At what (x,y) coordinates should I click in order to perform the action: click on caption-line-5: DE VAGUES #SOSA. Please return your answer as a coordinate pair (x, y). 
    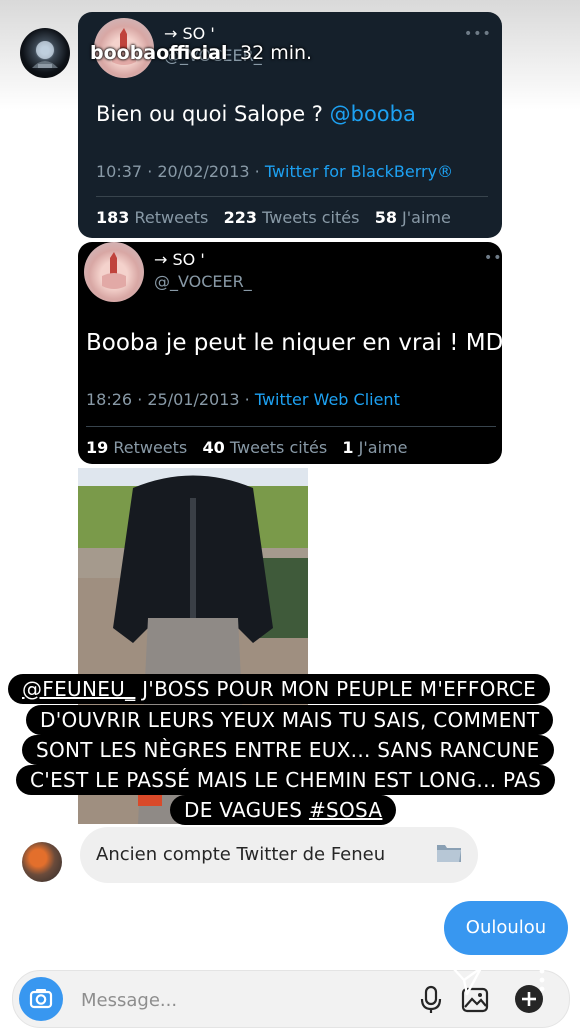
    Looking at the image, I should click on (283, 810).